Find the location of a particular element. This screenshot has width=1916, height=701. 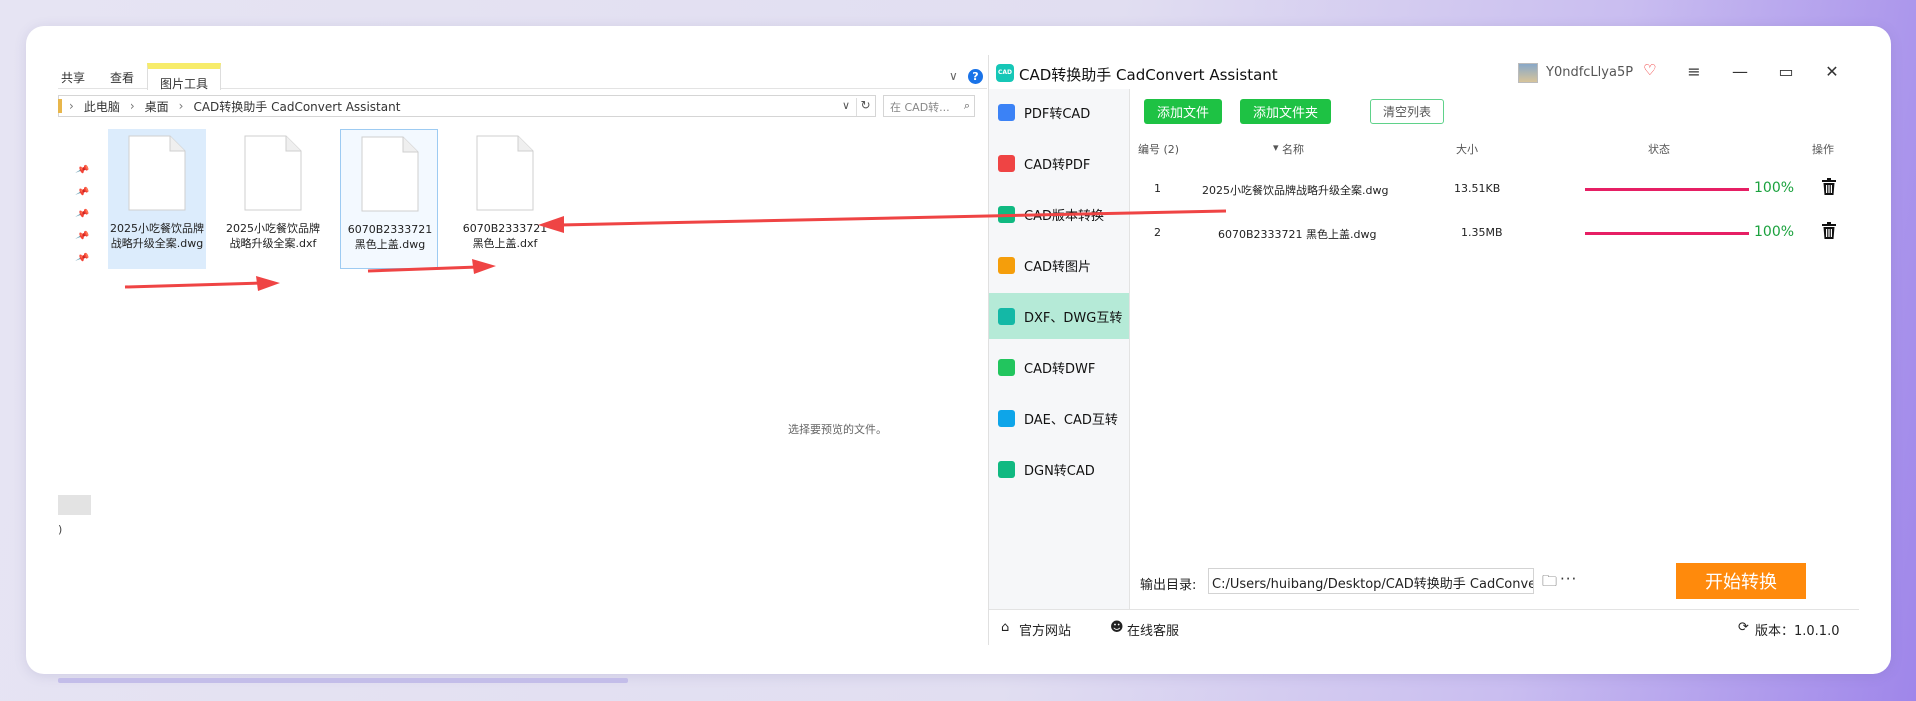

menu-icon: ≡ is located at coordinates (1694, 71).